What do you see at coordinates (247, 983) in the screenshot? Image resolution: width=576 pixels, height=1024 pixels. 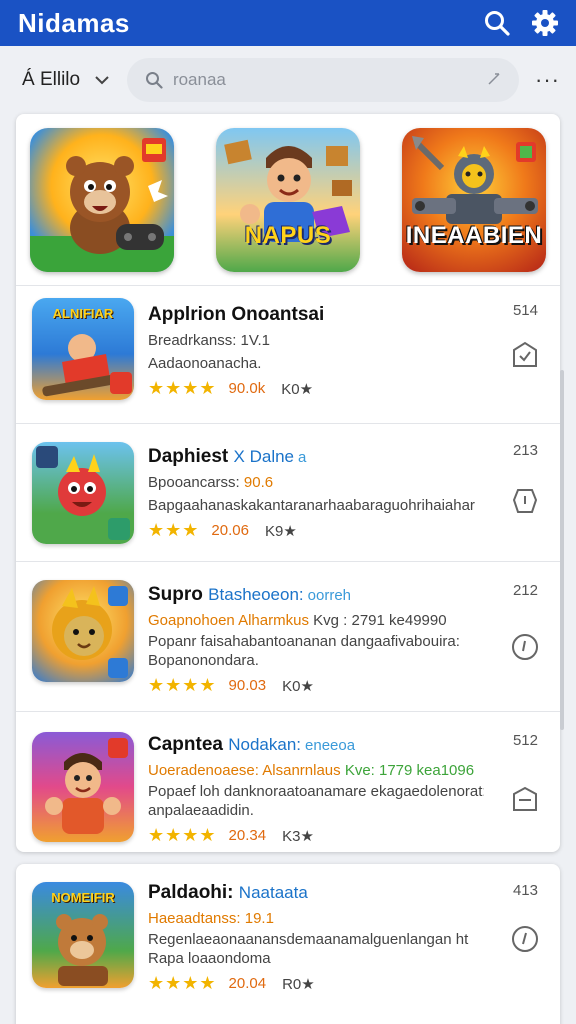 I see `download-count: 20.04` at bounding box center [247, 983].